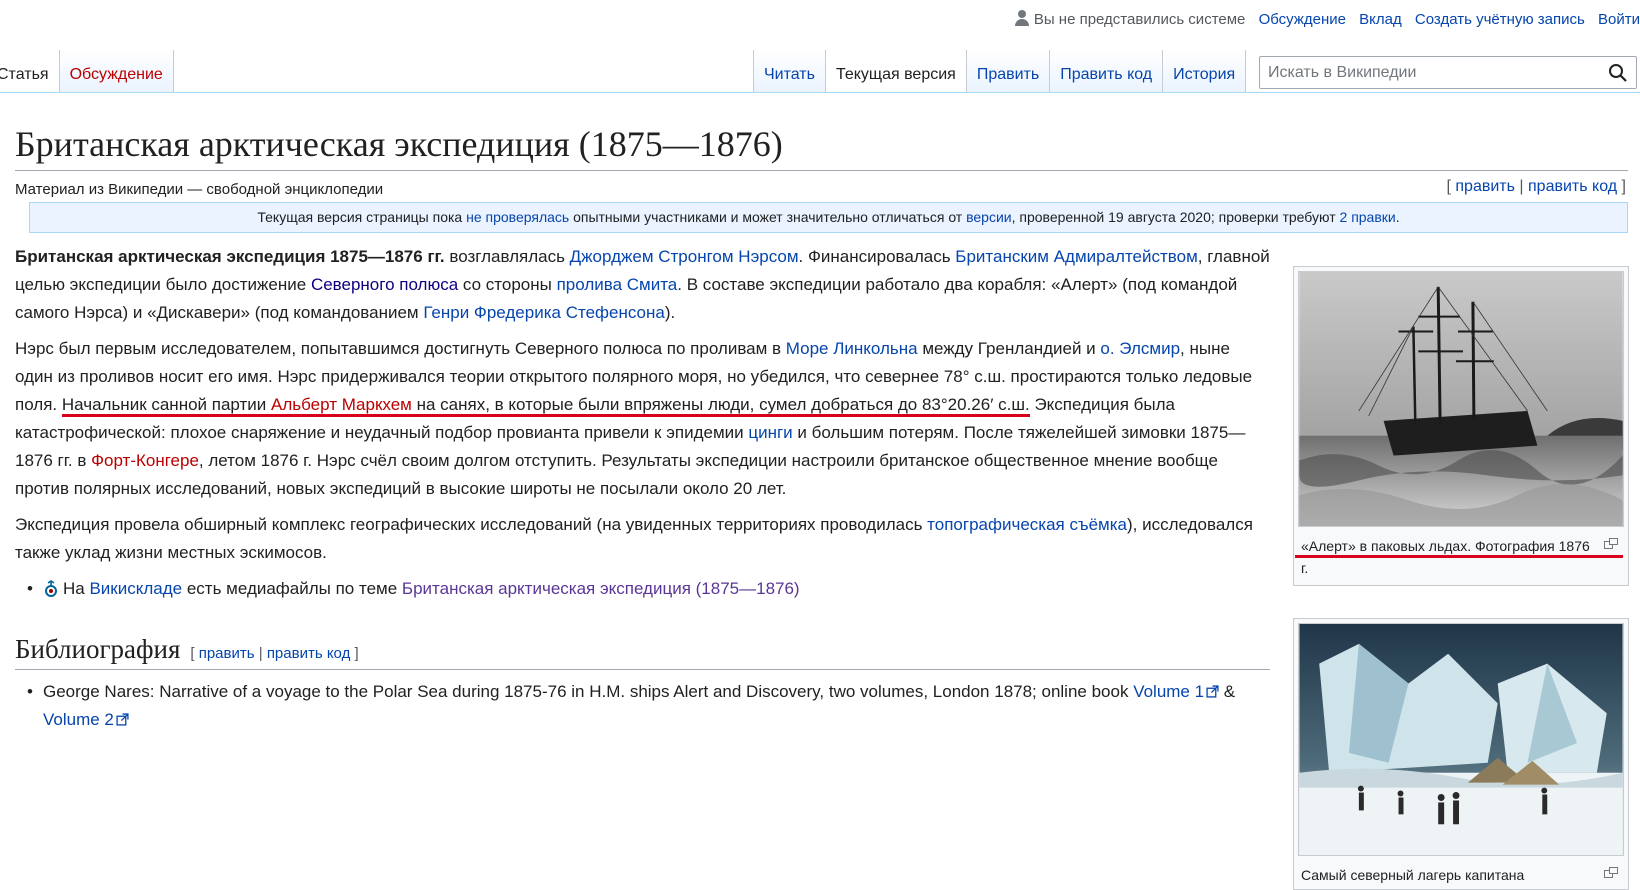 The height and width of the screenshot is (890, 1640). What do you see at coordinates (1619, 19) in the screenshot?
I see `login-link: Войти` at bounding box center [1619, 19].